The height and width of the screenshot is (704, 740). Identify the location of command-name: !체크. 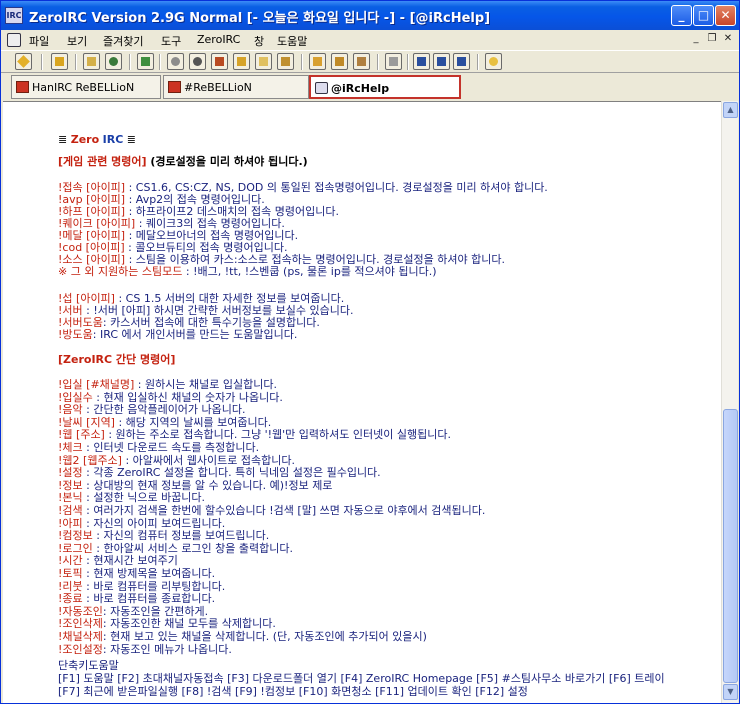
(70, 447).